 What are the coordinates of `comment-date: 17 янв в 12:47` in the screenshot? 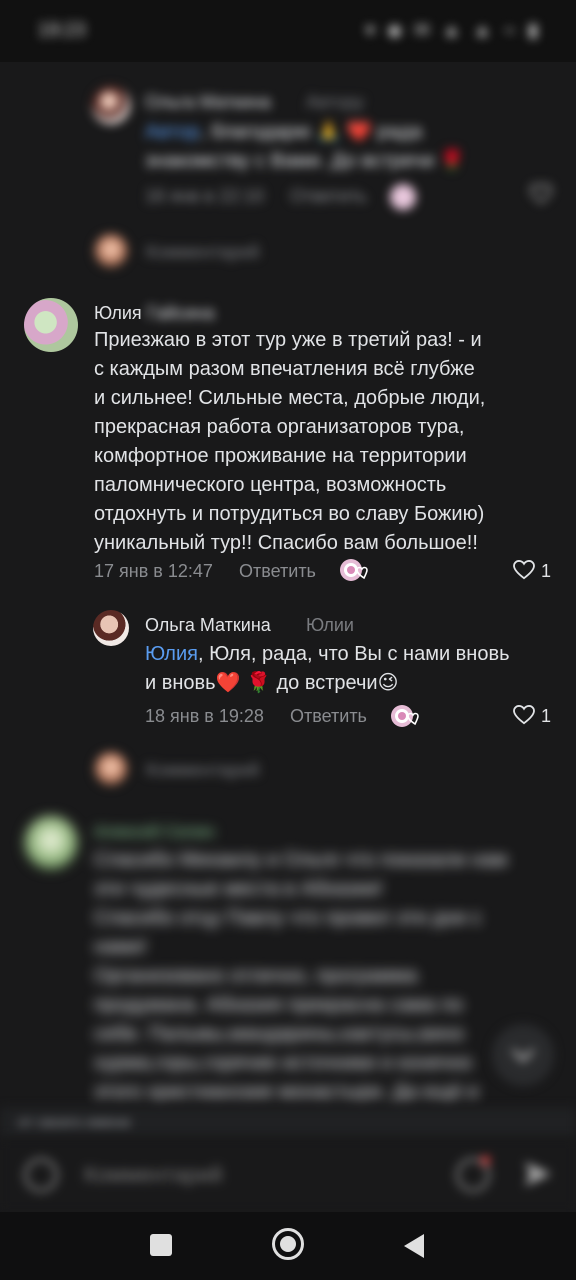 It's located at (153, 571).